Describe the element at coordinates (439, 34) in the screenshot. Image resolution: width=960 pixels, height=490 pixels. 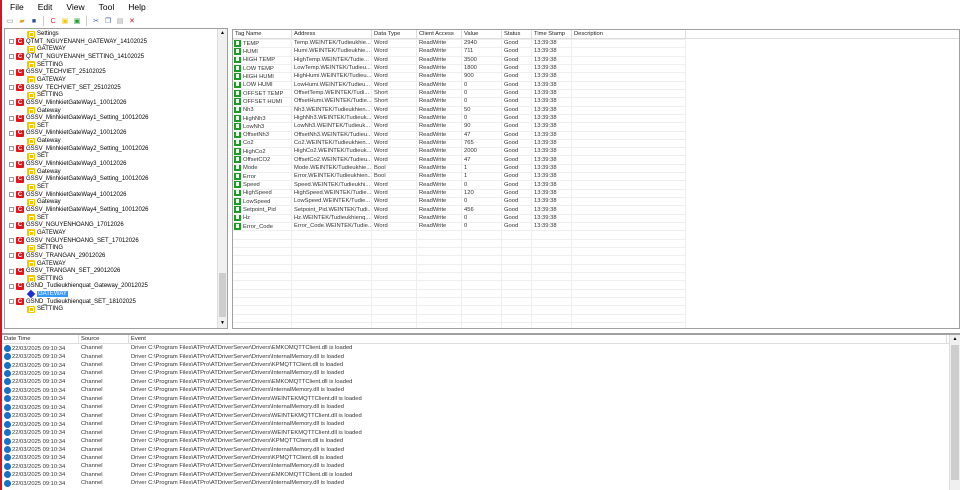
I see `column-header: Client Access` at that location.